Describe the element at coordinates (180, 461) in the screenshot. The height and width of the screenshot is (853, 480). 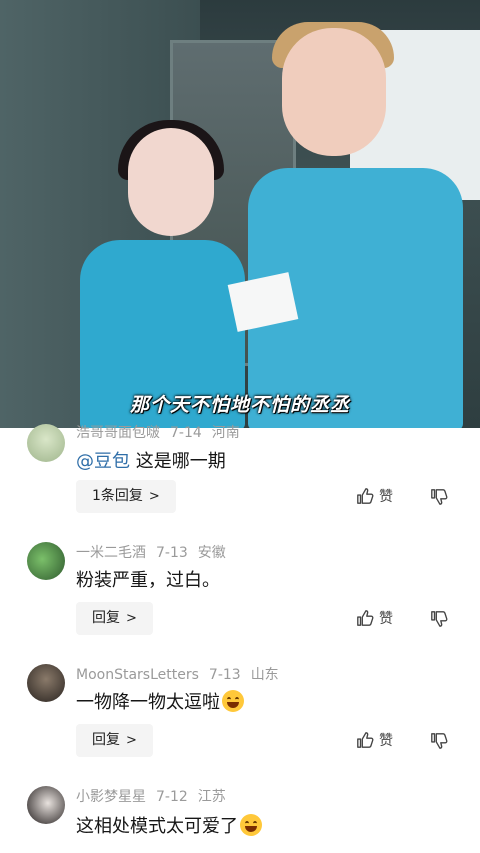
I see `comment-body: 这是哪一期` at that location.